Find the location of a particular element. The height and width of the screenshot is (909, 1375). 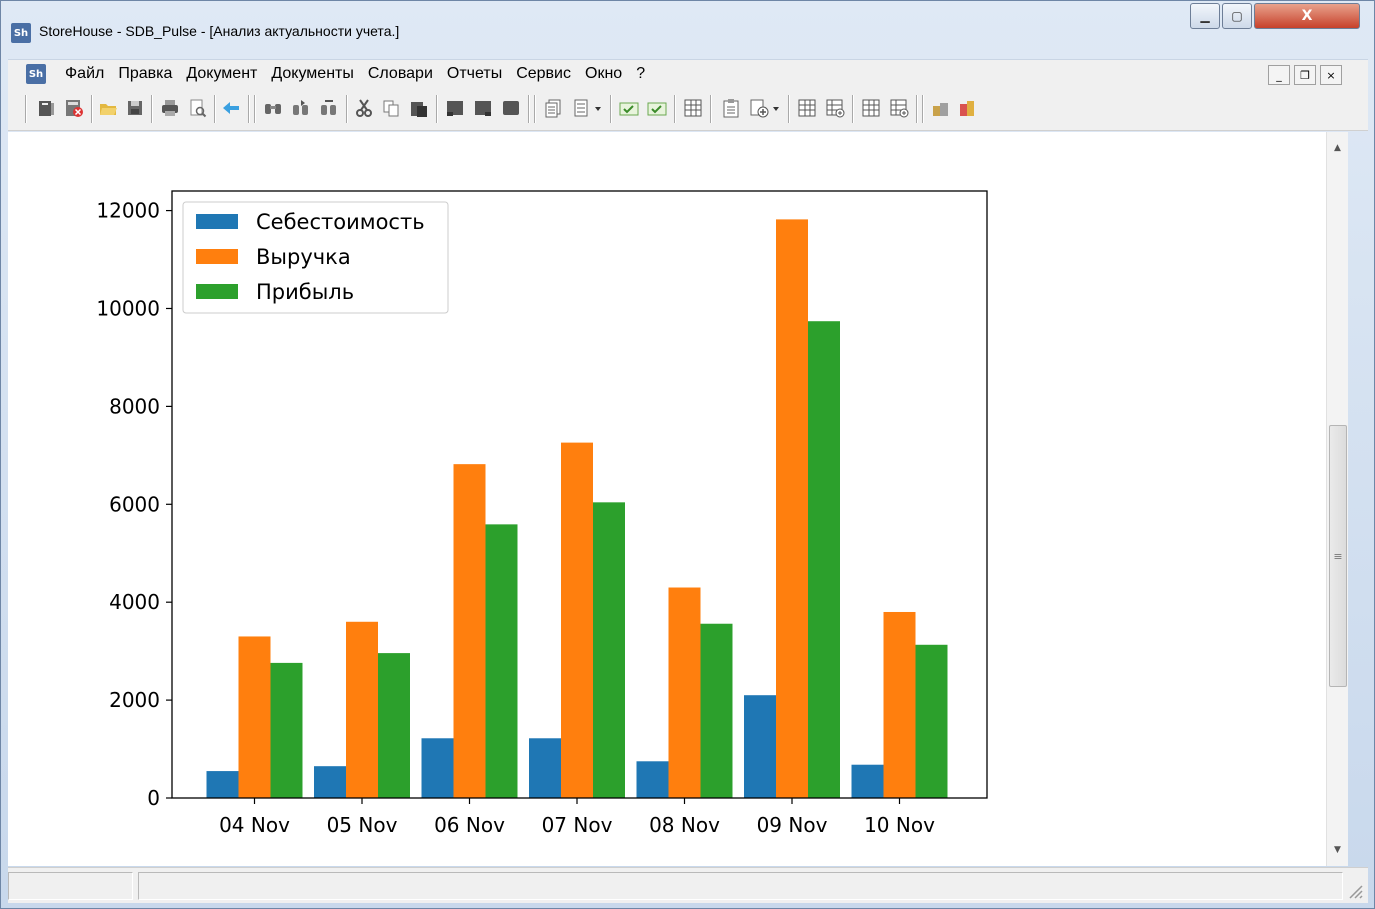

table-icon is located at coordinates (693, 108).